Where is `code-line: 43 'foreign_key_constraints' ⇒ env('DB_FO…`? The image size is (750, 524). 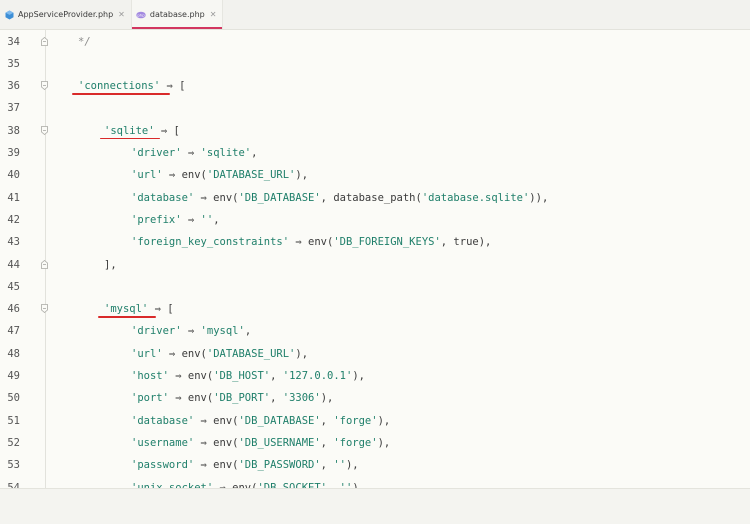 code-line: 43 'foreign_key_constraints' ⇒ env('DB_FO… is located at coordinates (375, 242).